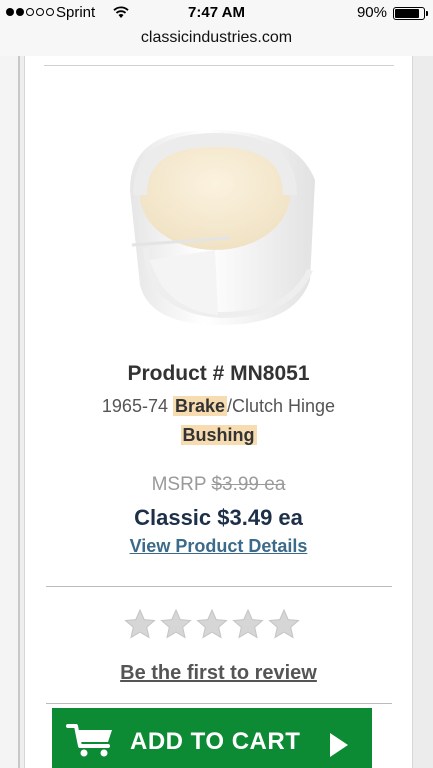 The width and height of the screenshot is (433, 768). Describe the element at coordinates (248, 484) in the screenshot. I see `msrp-value: $3.99 ea` at that location.